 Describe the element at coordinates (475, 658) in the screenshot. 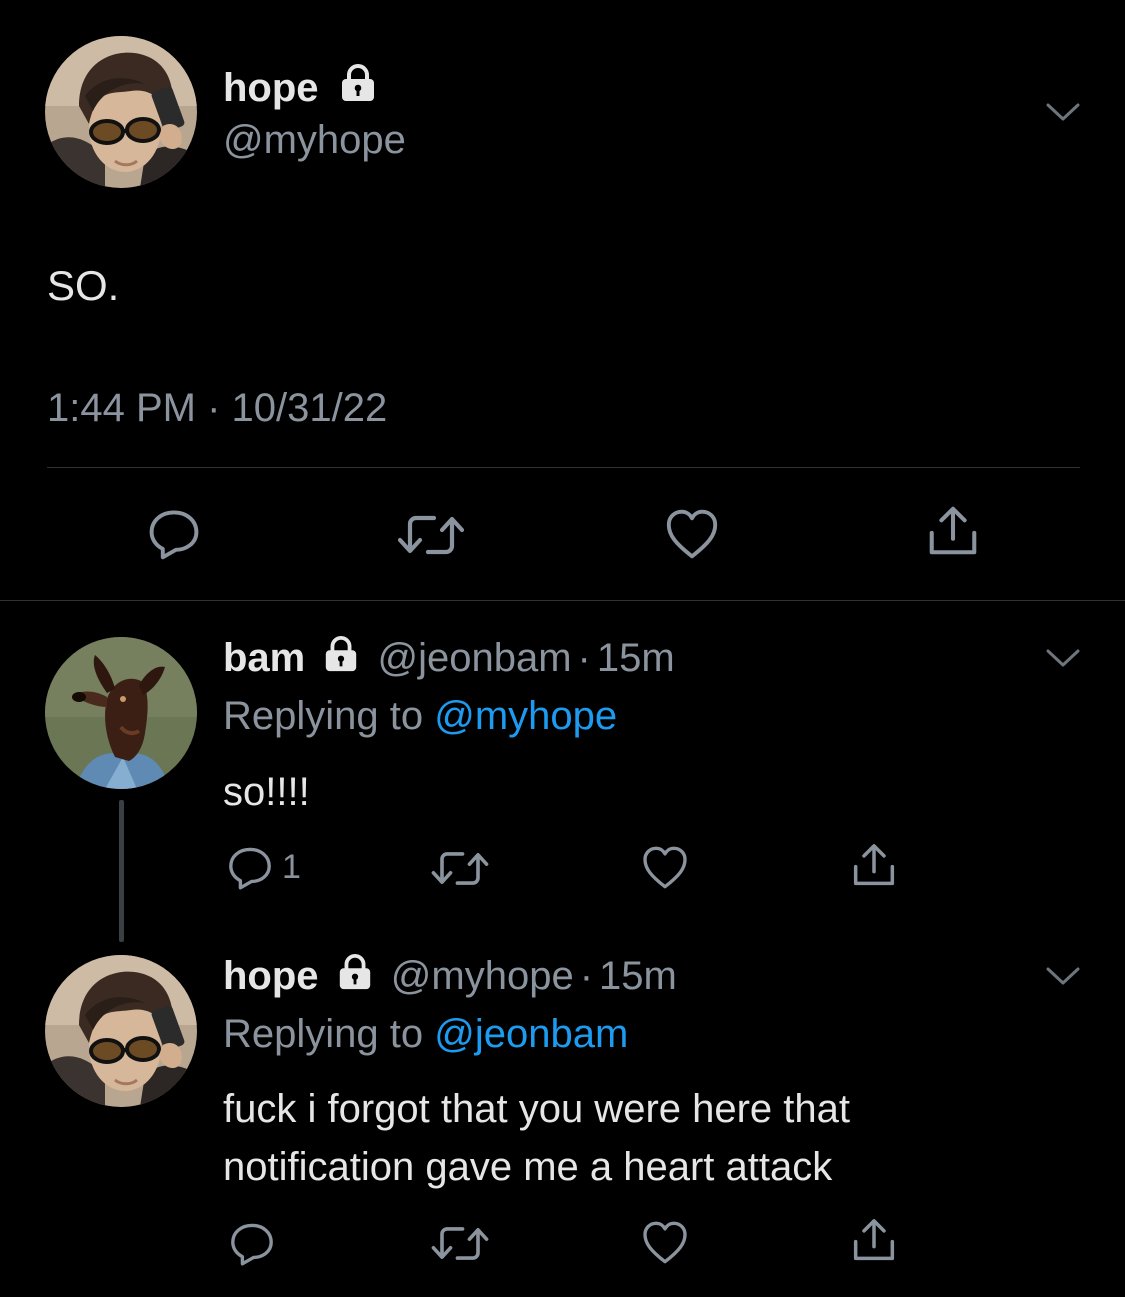

I see `user-handle: @jeonbam` at that location.